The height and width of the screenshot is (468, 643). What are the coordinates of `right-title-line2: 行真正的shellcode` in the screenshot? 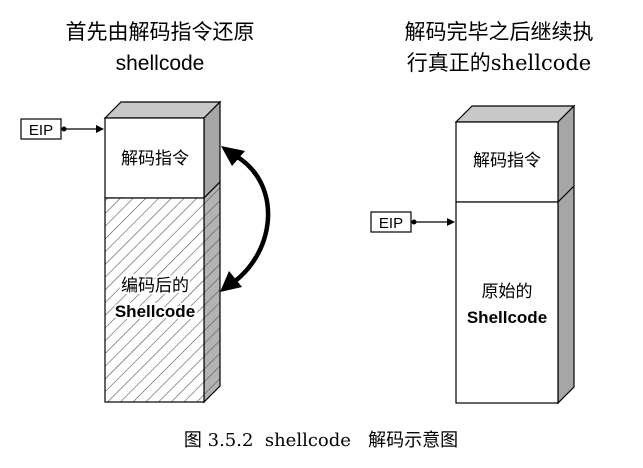 It's located at (499, 63).